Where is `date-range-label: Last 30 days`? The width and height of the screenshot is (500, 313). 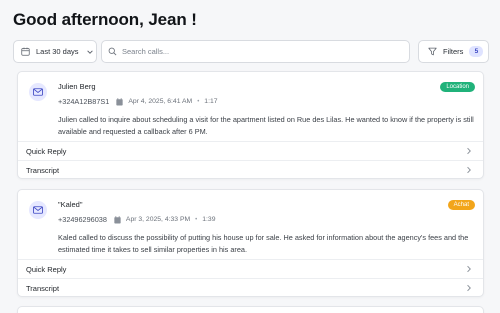 date-range-label: Last 30 days is located at coordinates (57, 51).